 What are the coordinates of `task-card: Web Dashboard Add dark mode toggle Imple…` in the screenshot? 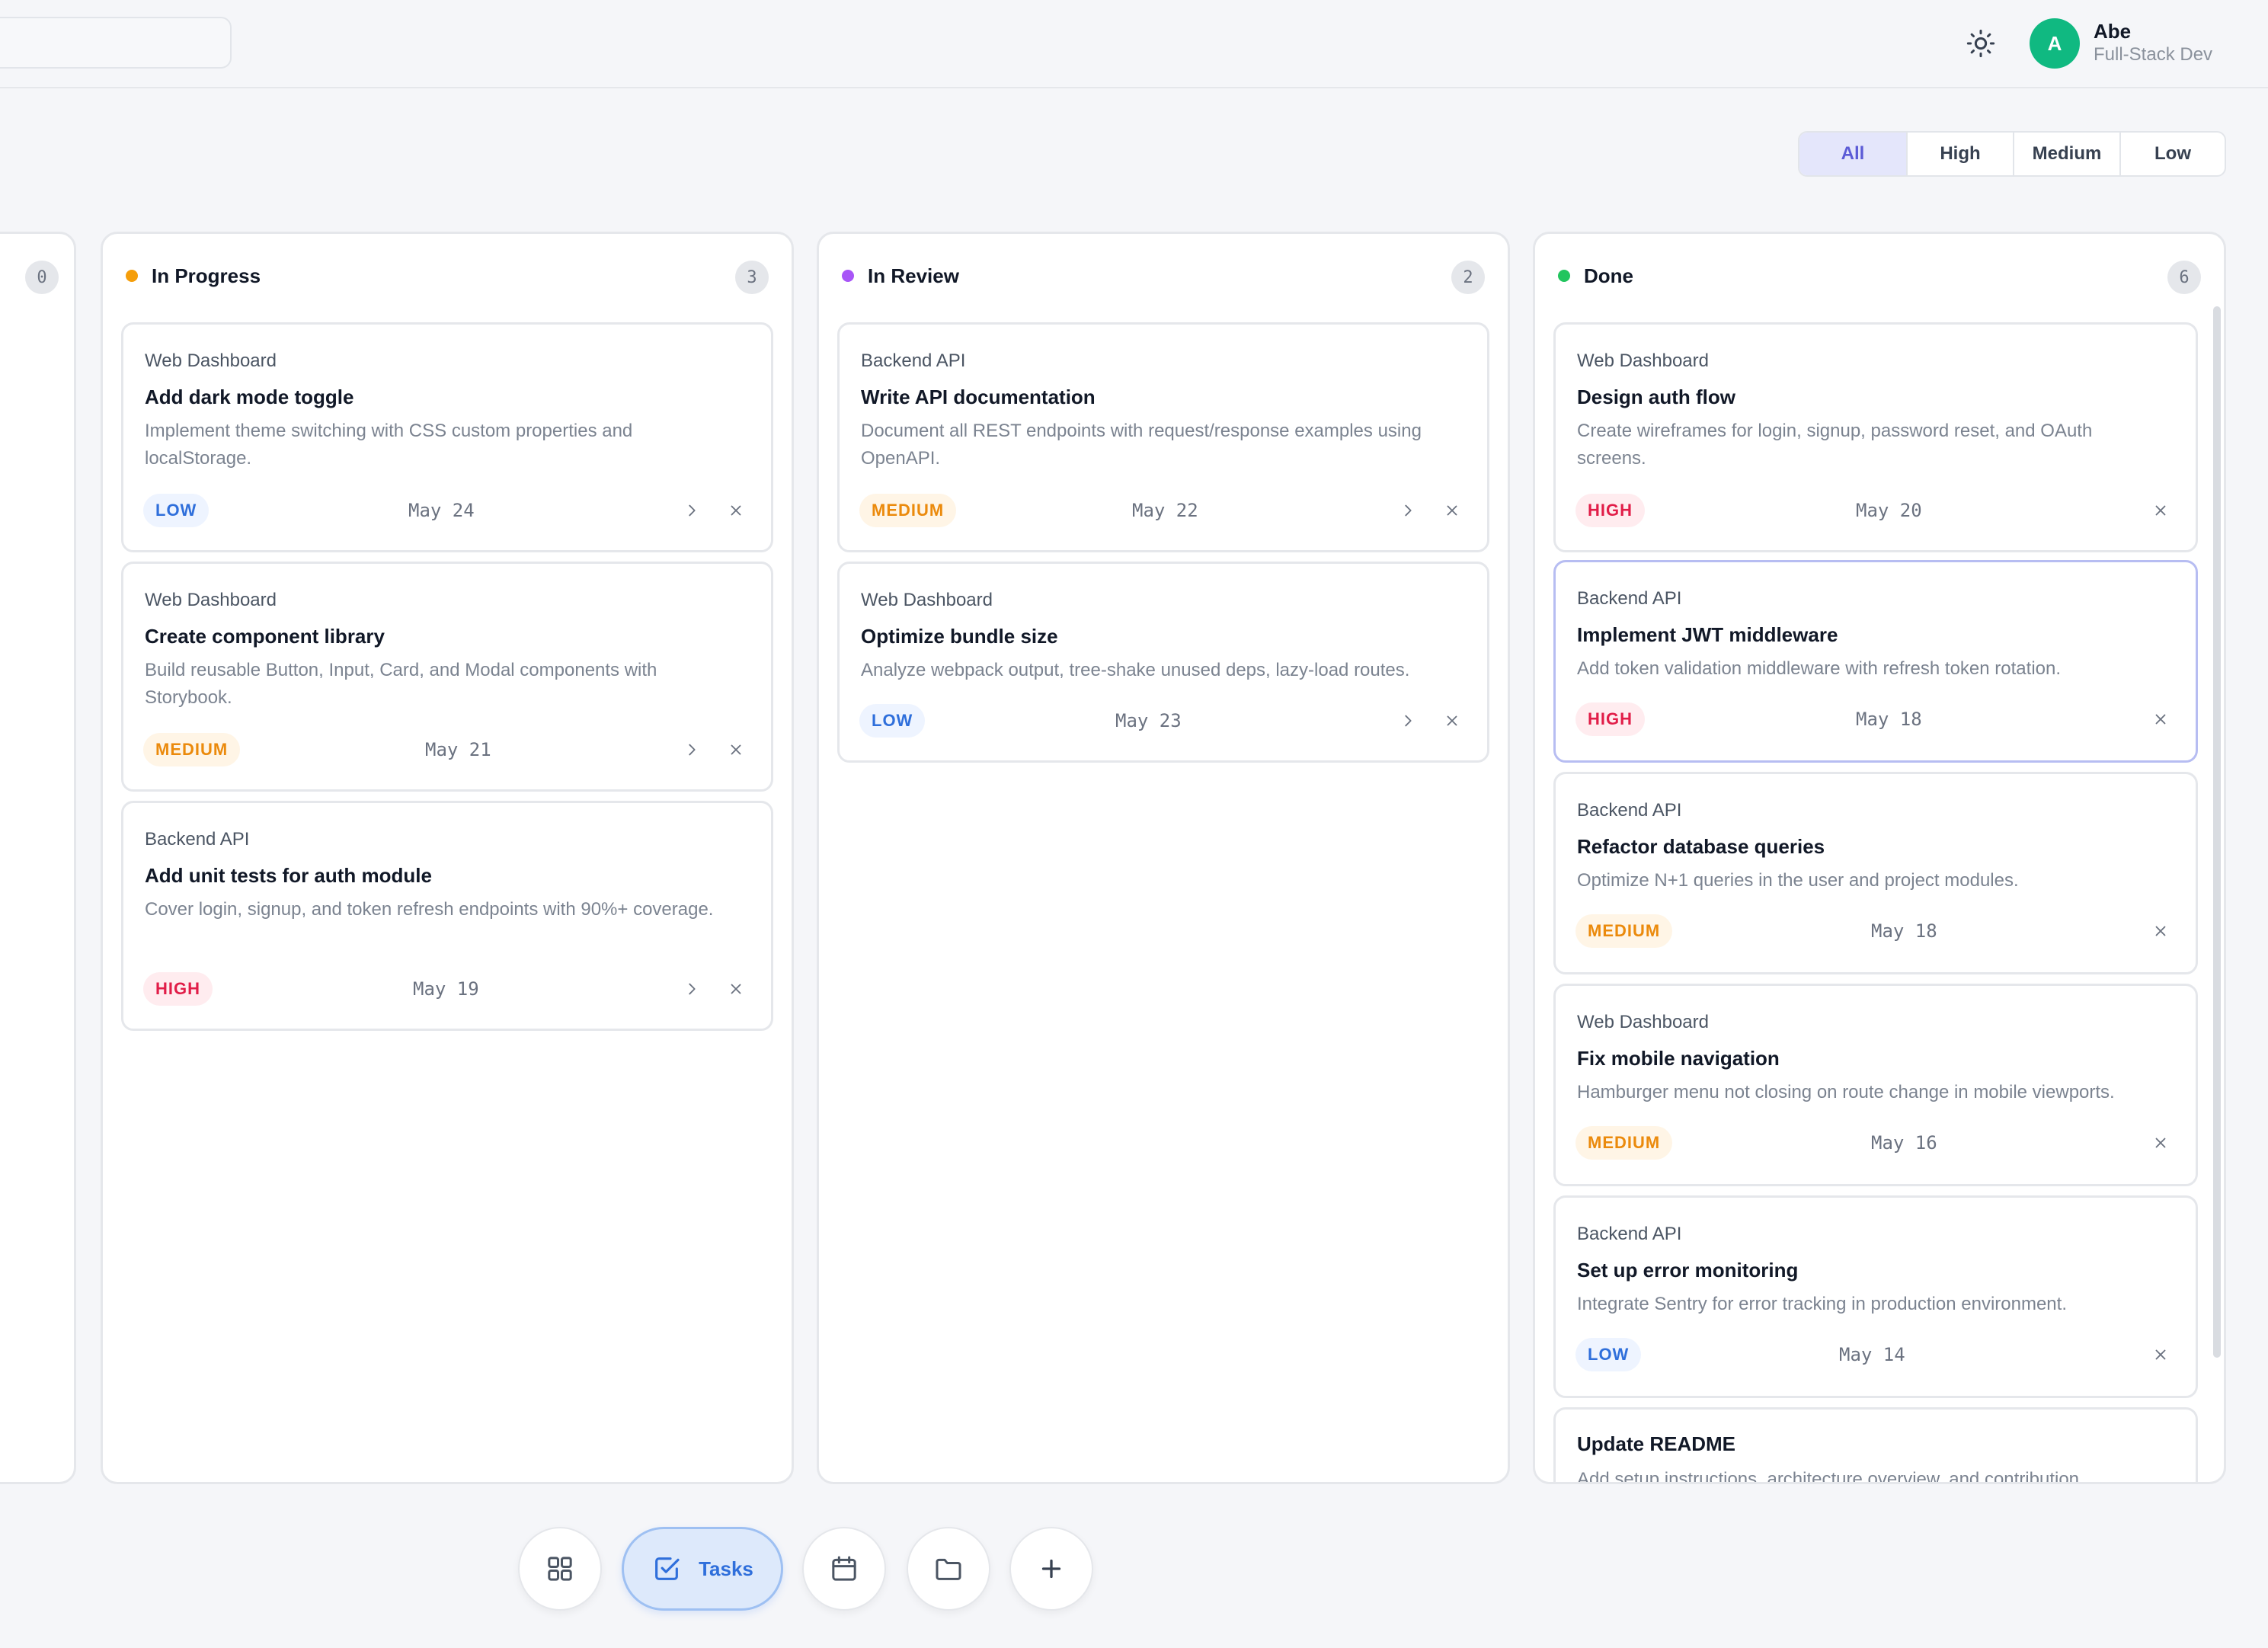 It's located at (447, 437).